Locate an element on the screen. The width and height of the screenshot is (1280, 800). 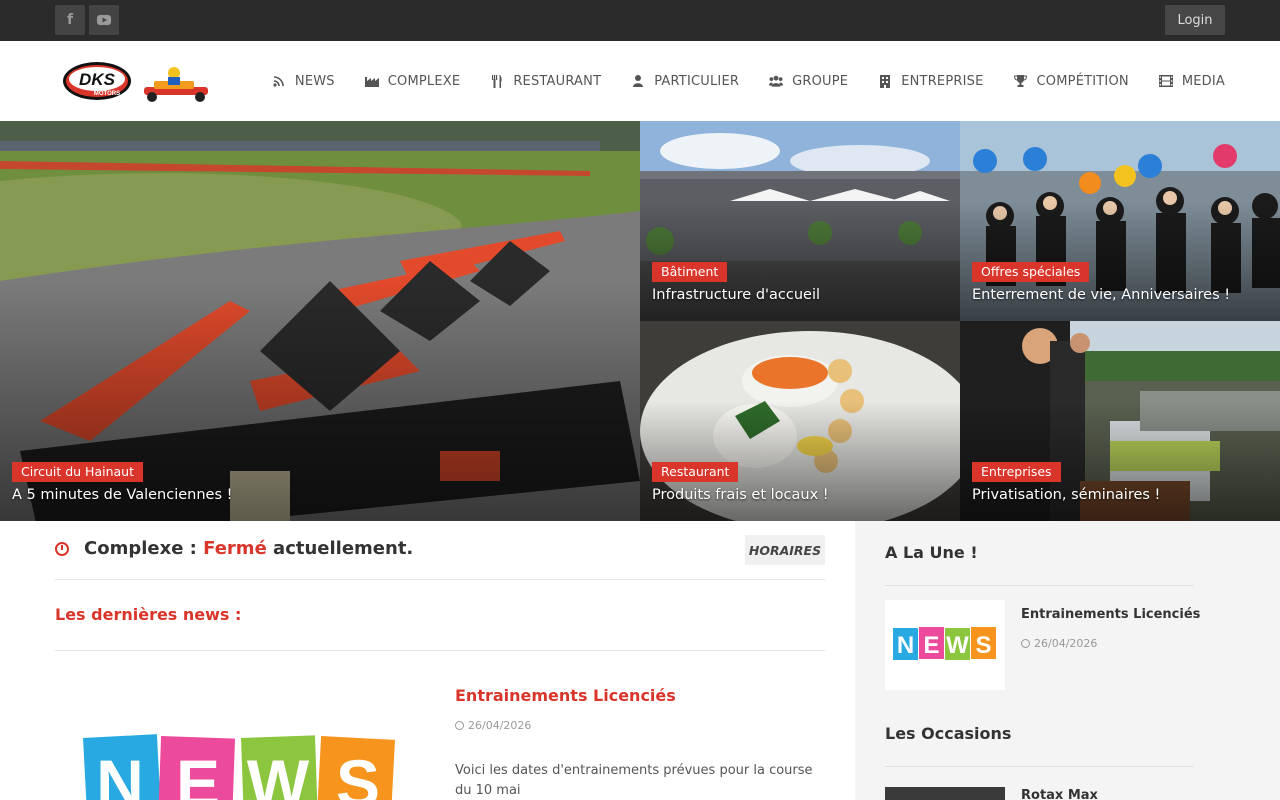
status-text: Complexe : Fermé actuellement. is located at coordinates (248, 548).